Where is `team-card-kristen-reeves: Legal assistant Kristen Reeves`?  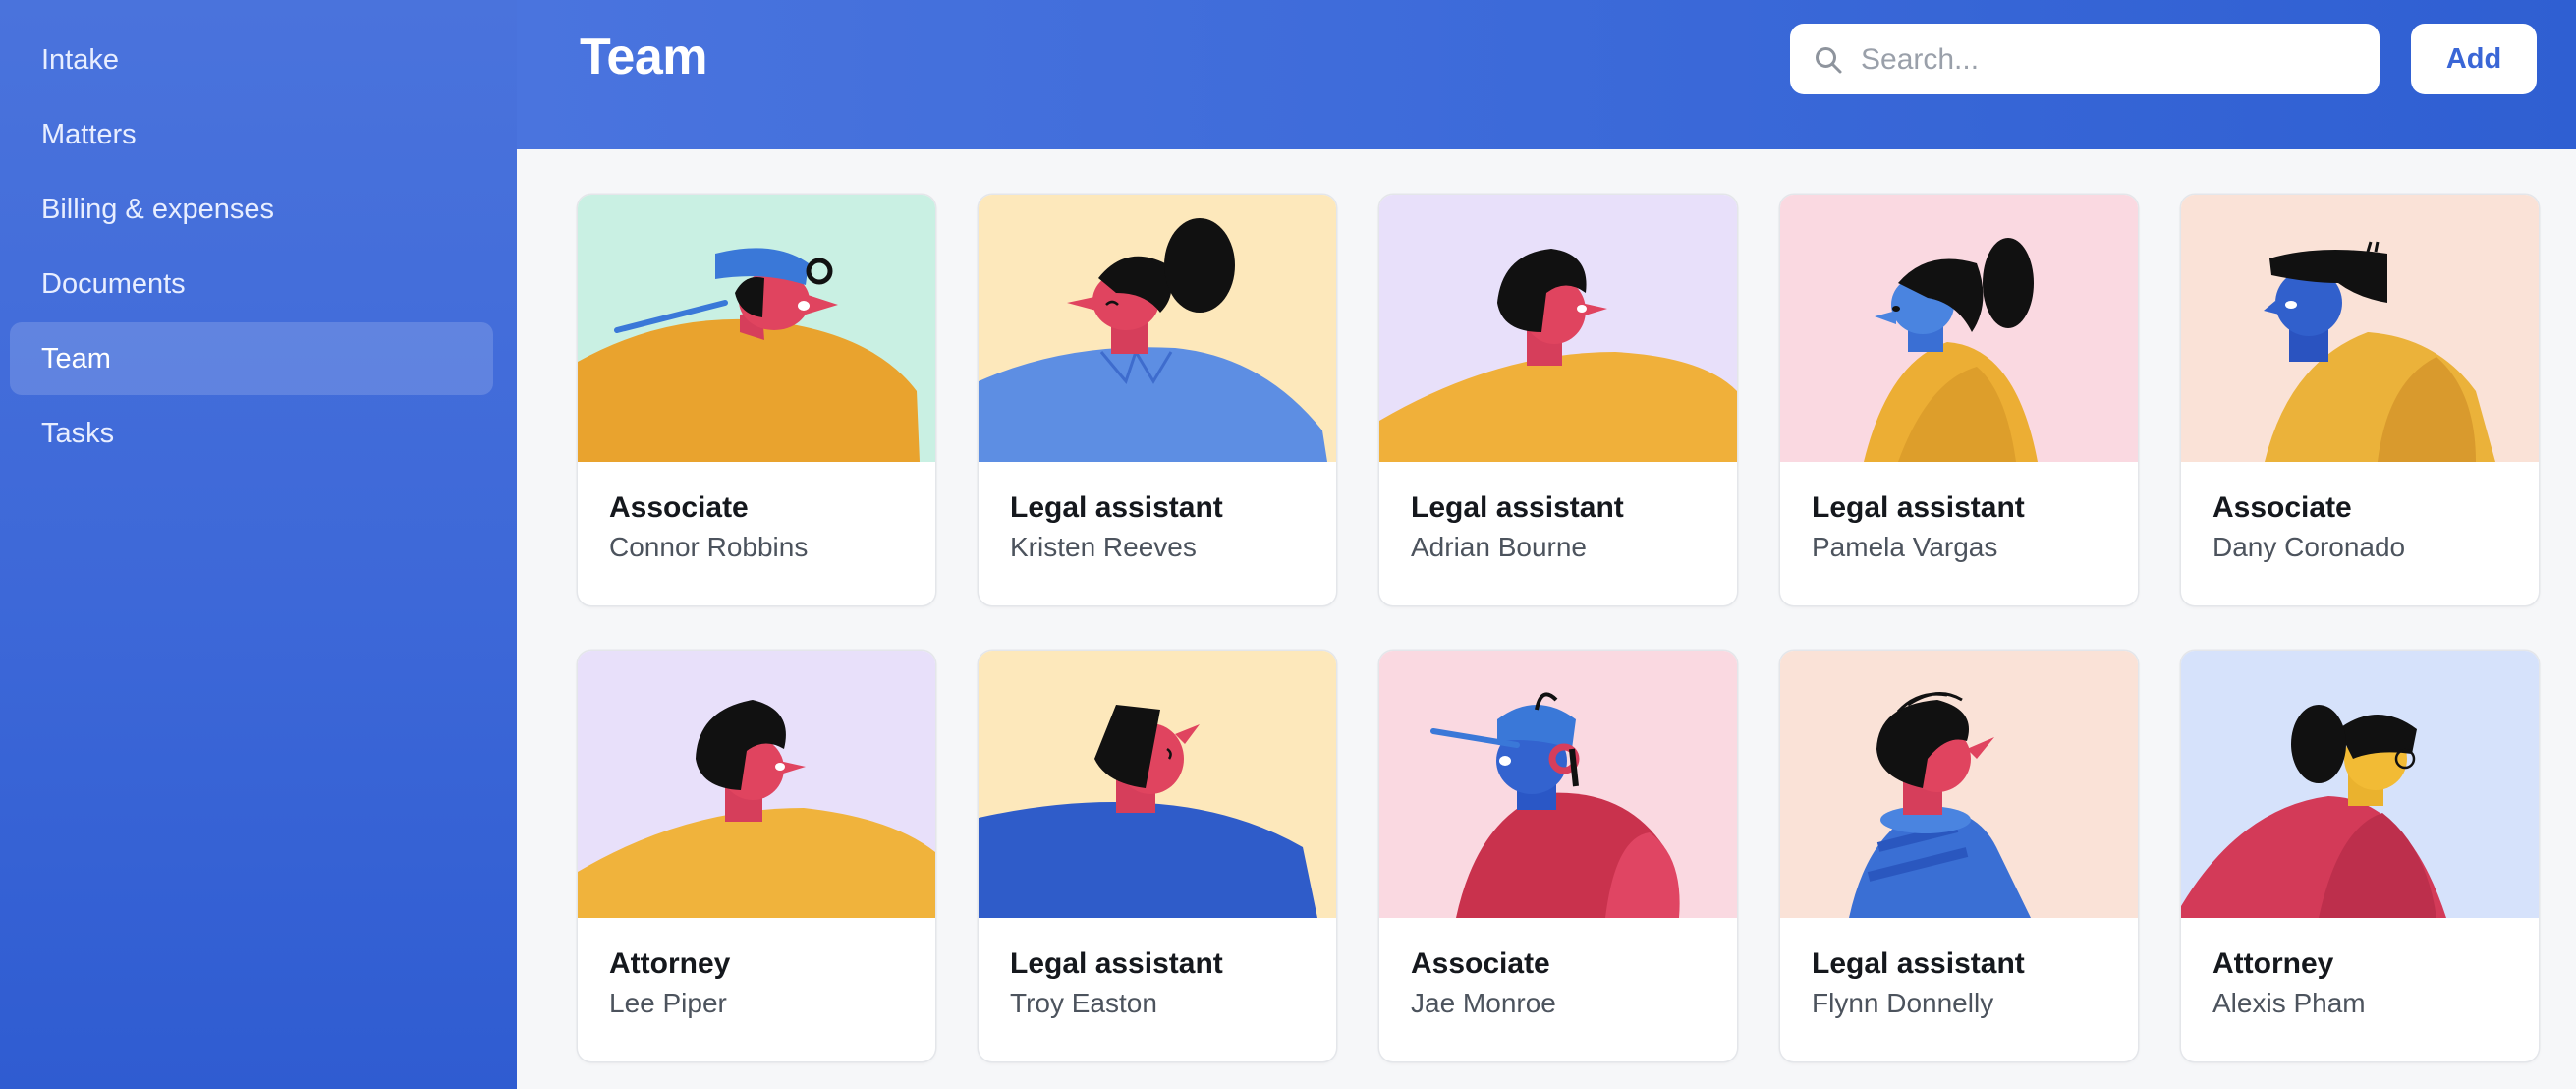 team-card-kristen-reeves: Legal assistant Kristen Reeves is located at coordinates (1157, 400).